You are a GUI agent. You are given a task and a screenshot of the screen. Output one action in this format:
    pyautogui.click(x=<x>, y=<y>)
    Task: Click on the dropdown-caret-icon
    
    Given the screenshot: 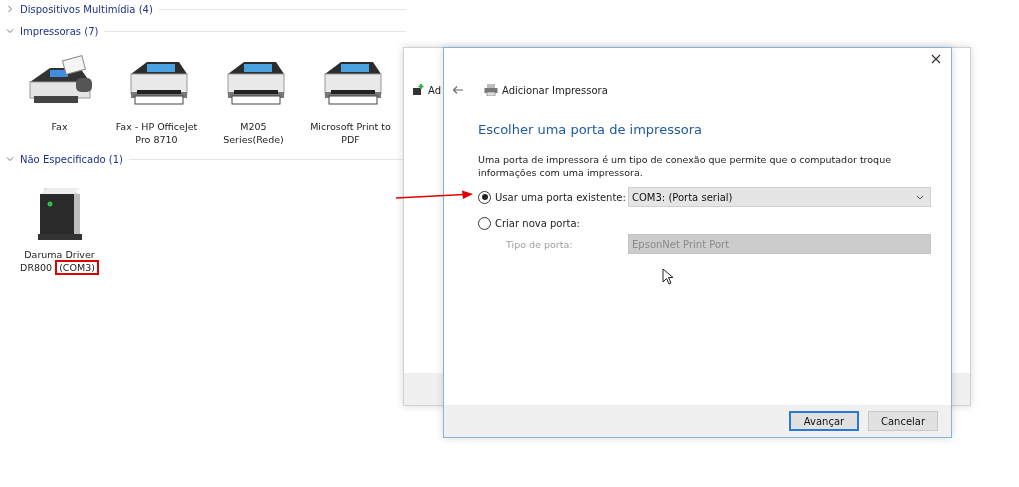 What is the action you would take?
    pyautogui.click(x=920, y=197)
    